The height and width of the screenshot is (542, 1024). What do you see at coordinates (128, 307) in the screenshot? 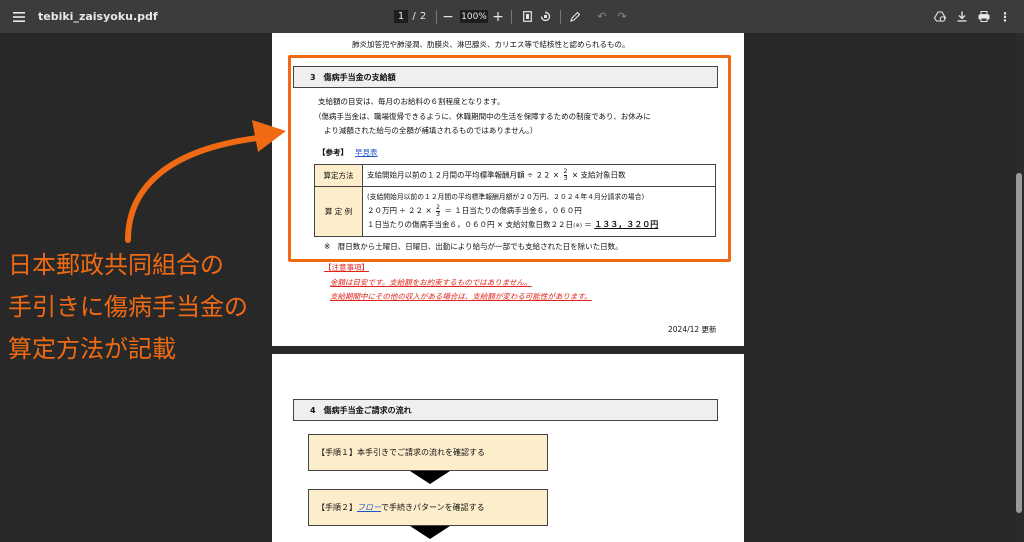
I see `annotation-line-2: 手引きに傷病手当金の` at bounding box center [128, 307].